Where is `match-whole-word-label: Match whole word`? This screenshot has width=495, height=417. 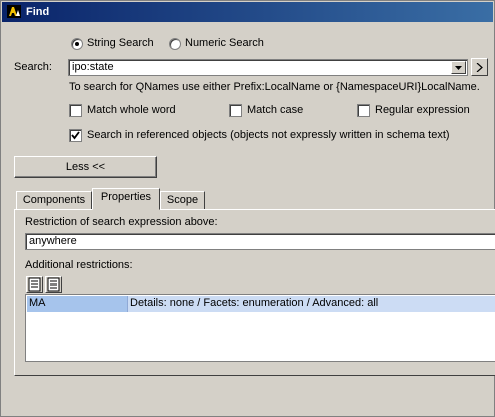 match-whole-word-label: Match whole word is located at coordinates (131, 110).